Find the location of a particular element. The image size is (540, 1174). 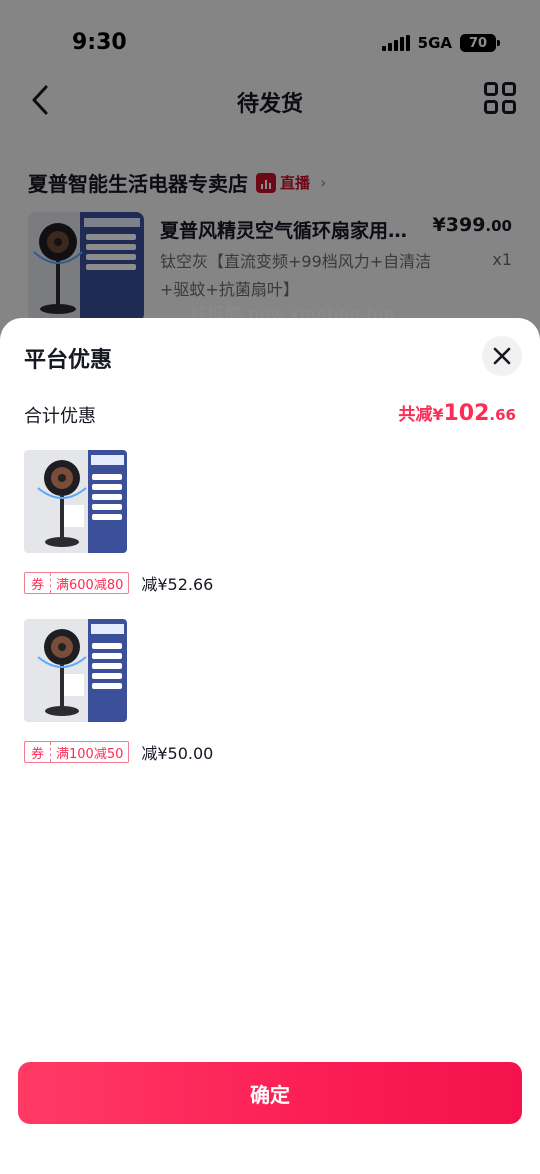

discount-line: 券 满600减80 减¥52.66 is located at coordinates (270, 583).